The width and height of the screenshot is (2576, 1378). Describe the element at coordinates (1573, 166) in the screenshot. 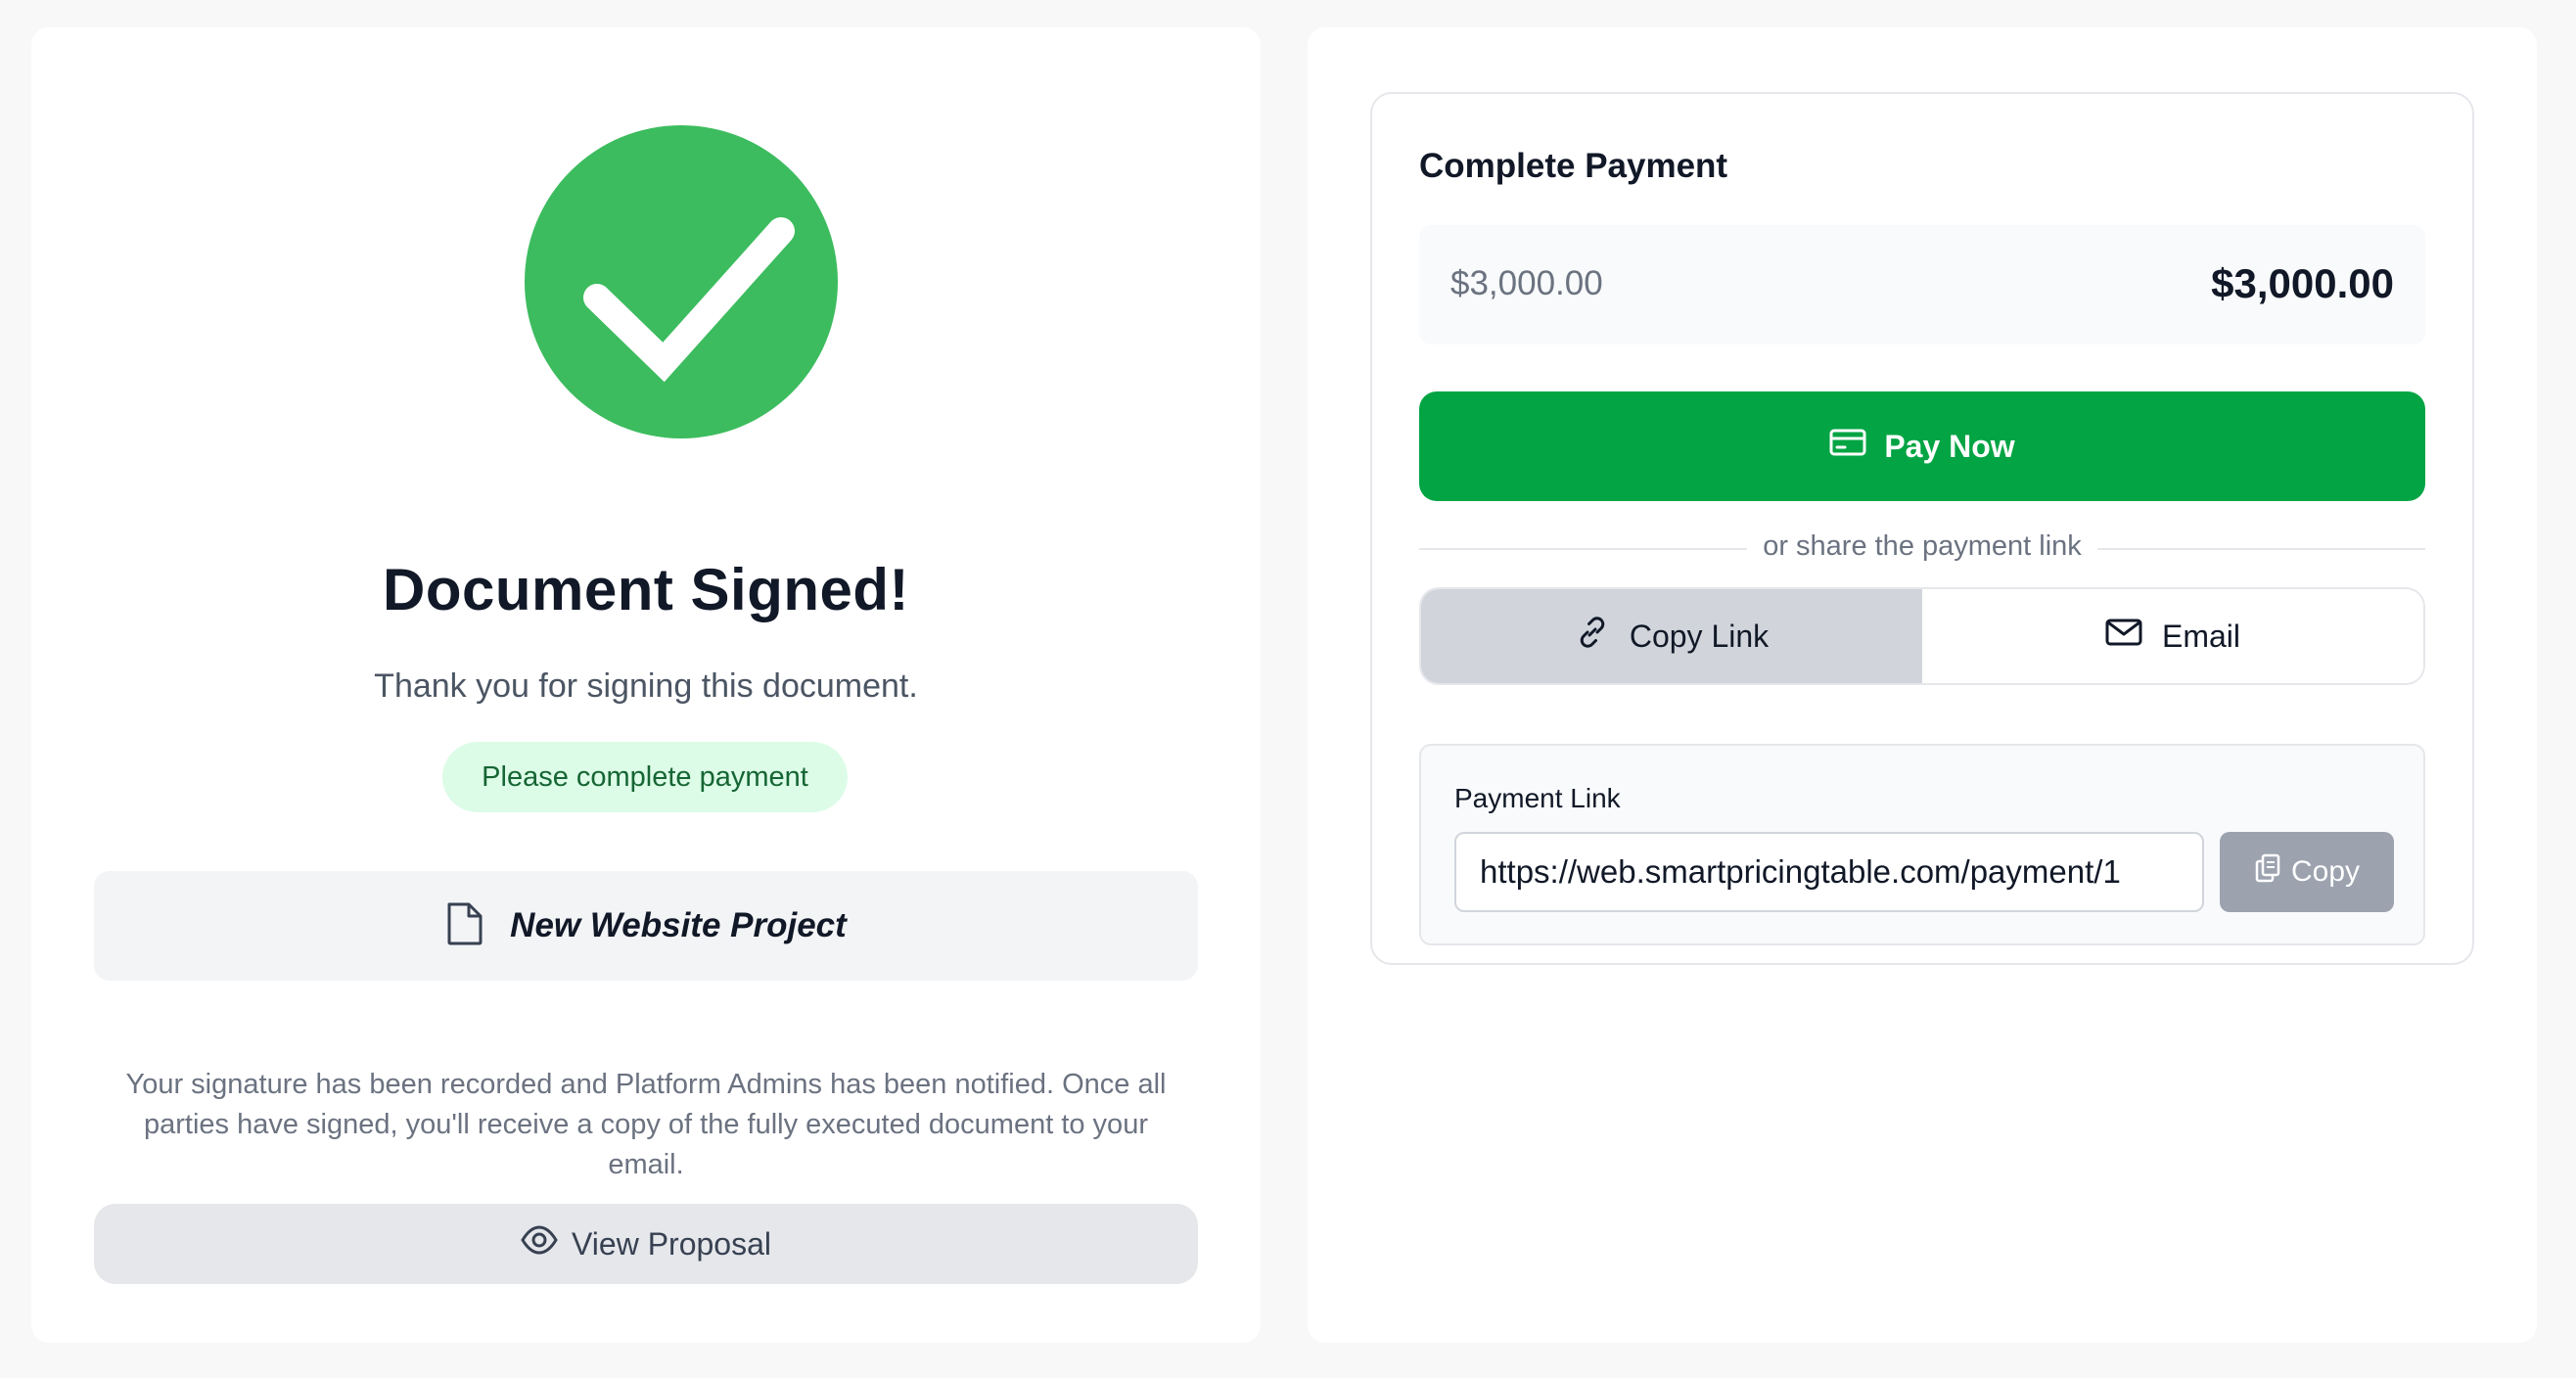

I see `payment-title: Complete Payment` at that location.